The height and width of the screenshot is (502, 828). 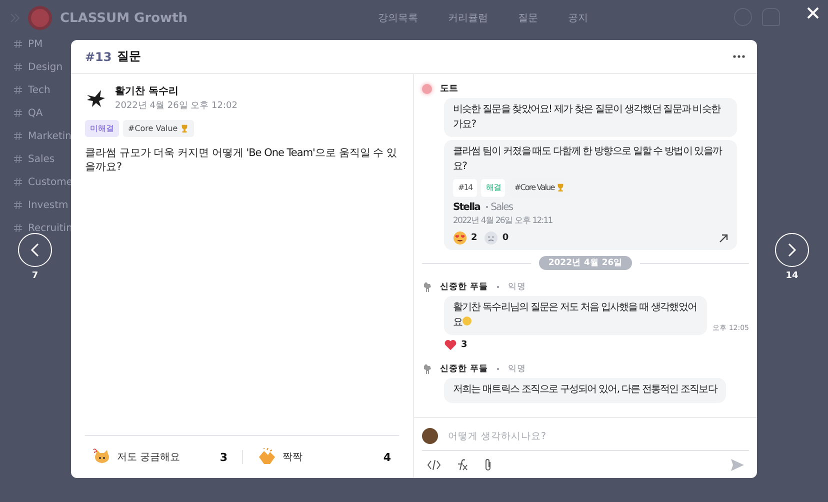 I want to click on reaction-count: 3, so click(x=464, y=345).